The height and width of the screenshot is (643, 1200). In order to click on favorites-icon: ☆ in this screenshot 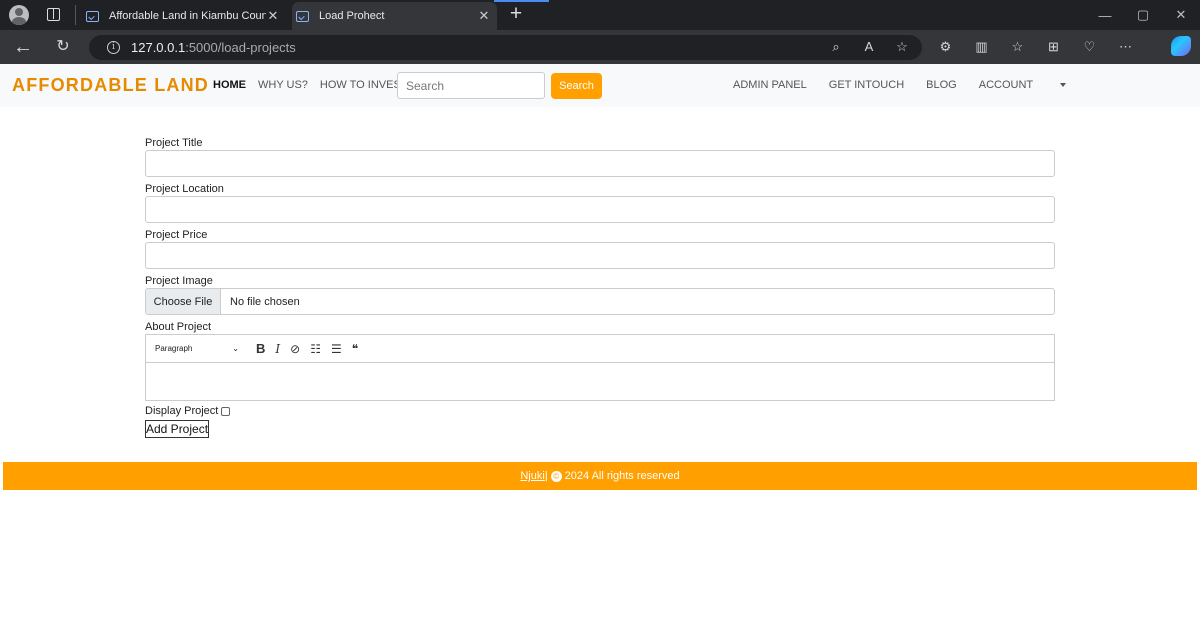, I will do `click(1017, 47)`.